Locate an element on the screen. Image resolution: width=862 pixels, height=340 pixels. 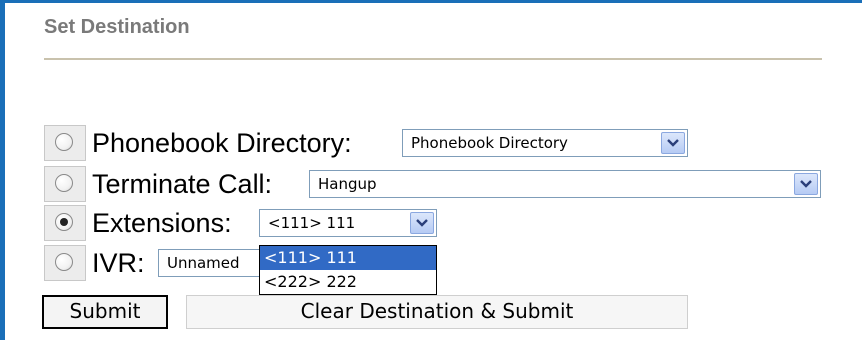
radio-cell-phonebook is located at coordinates (65, 143).